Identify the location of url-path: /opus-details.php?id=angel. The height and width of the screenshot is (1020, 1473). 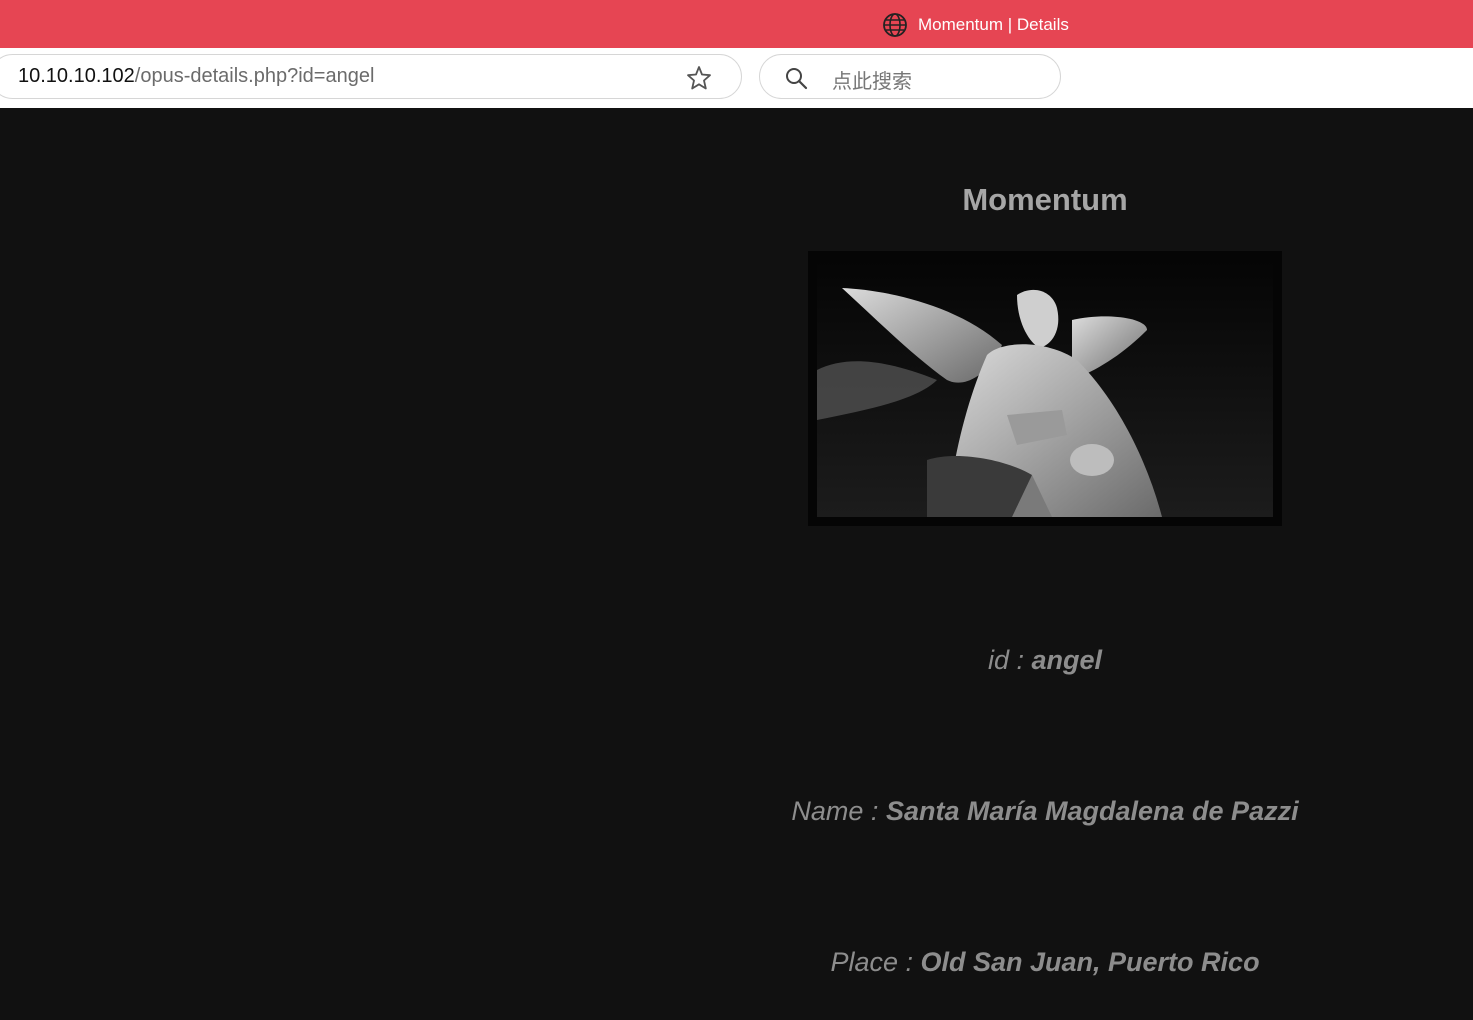
(254, 76).